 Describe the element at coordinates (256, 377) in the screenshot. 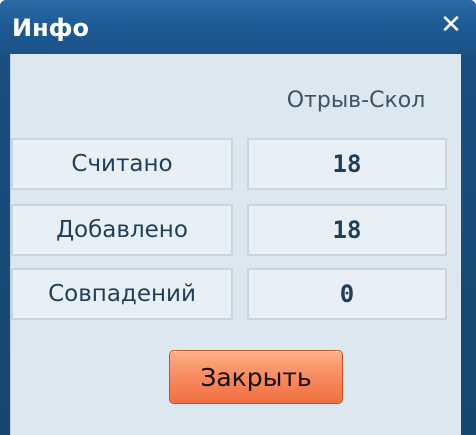

I see `close-button: Закрыть` at that location.